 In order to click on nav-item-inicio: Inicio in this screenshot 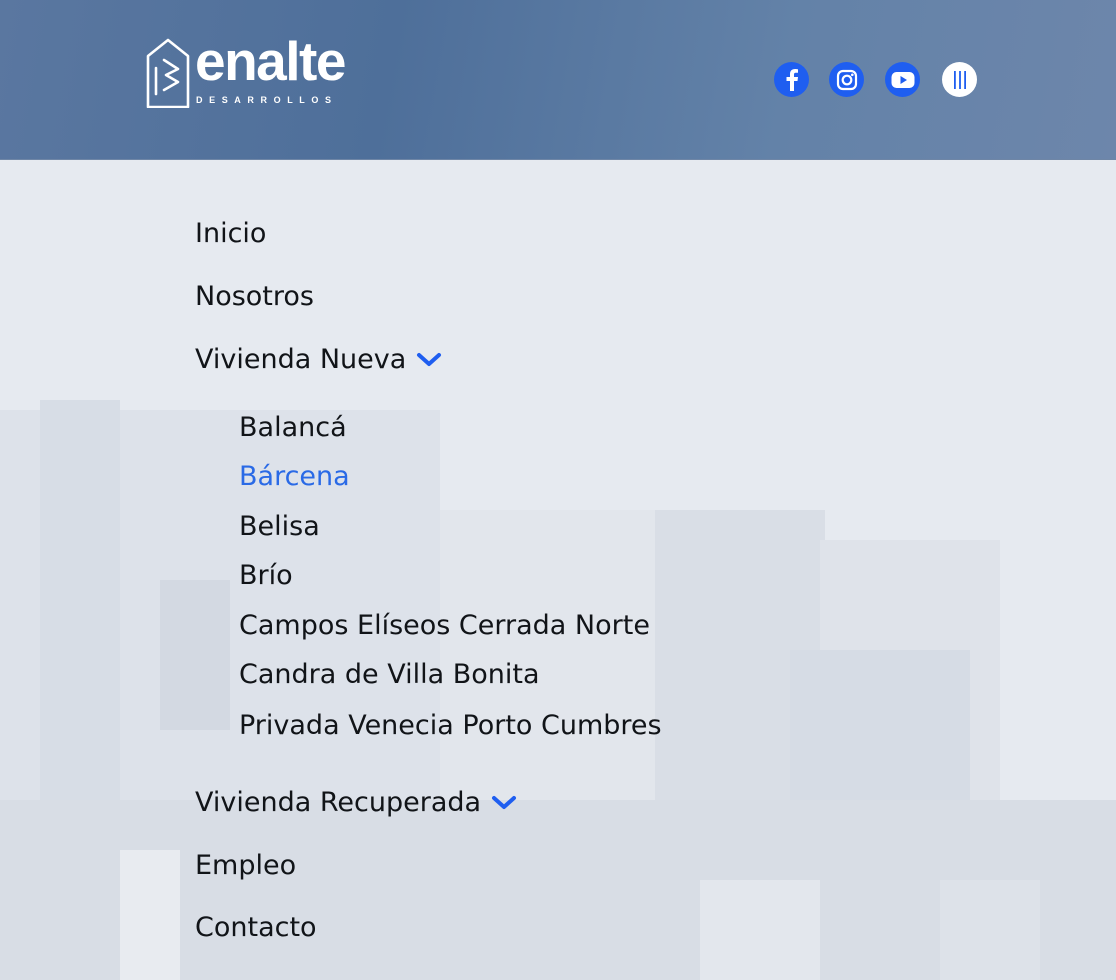, I will do `click(230, 233)`.